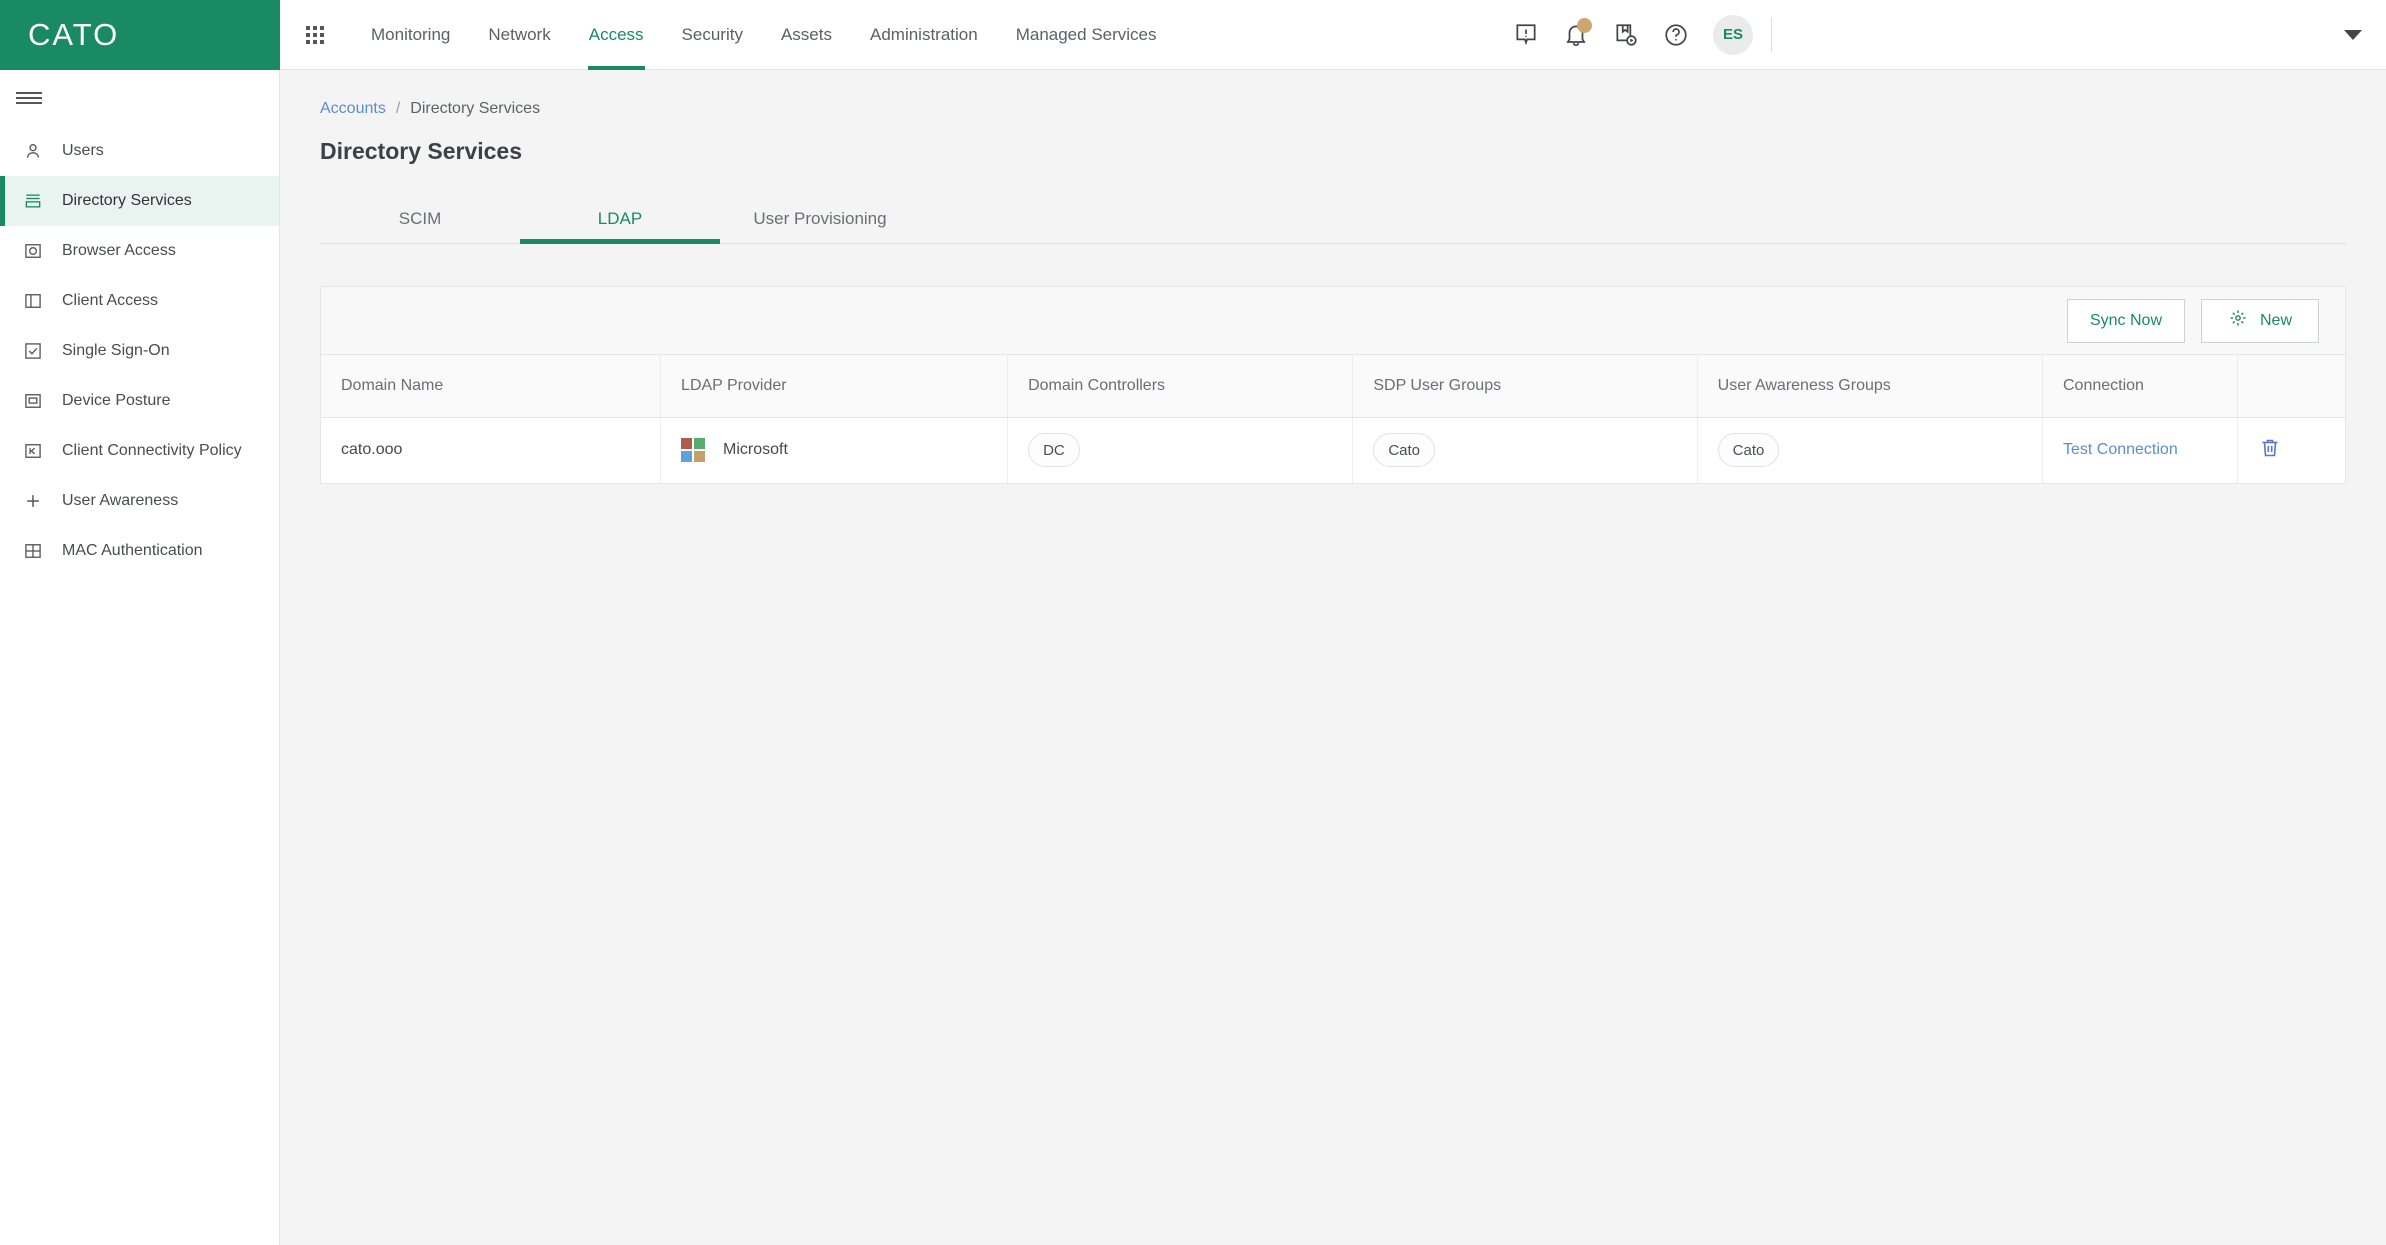  Describe the element at coordinates (33, 201) in the screenshot. I see `directory-icon` at that location.